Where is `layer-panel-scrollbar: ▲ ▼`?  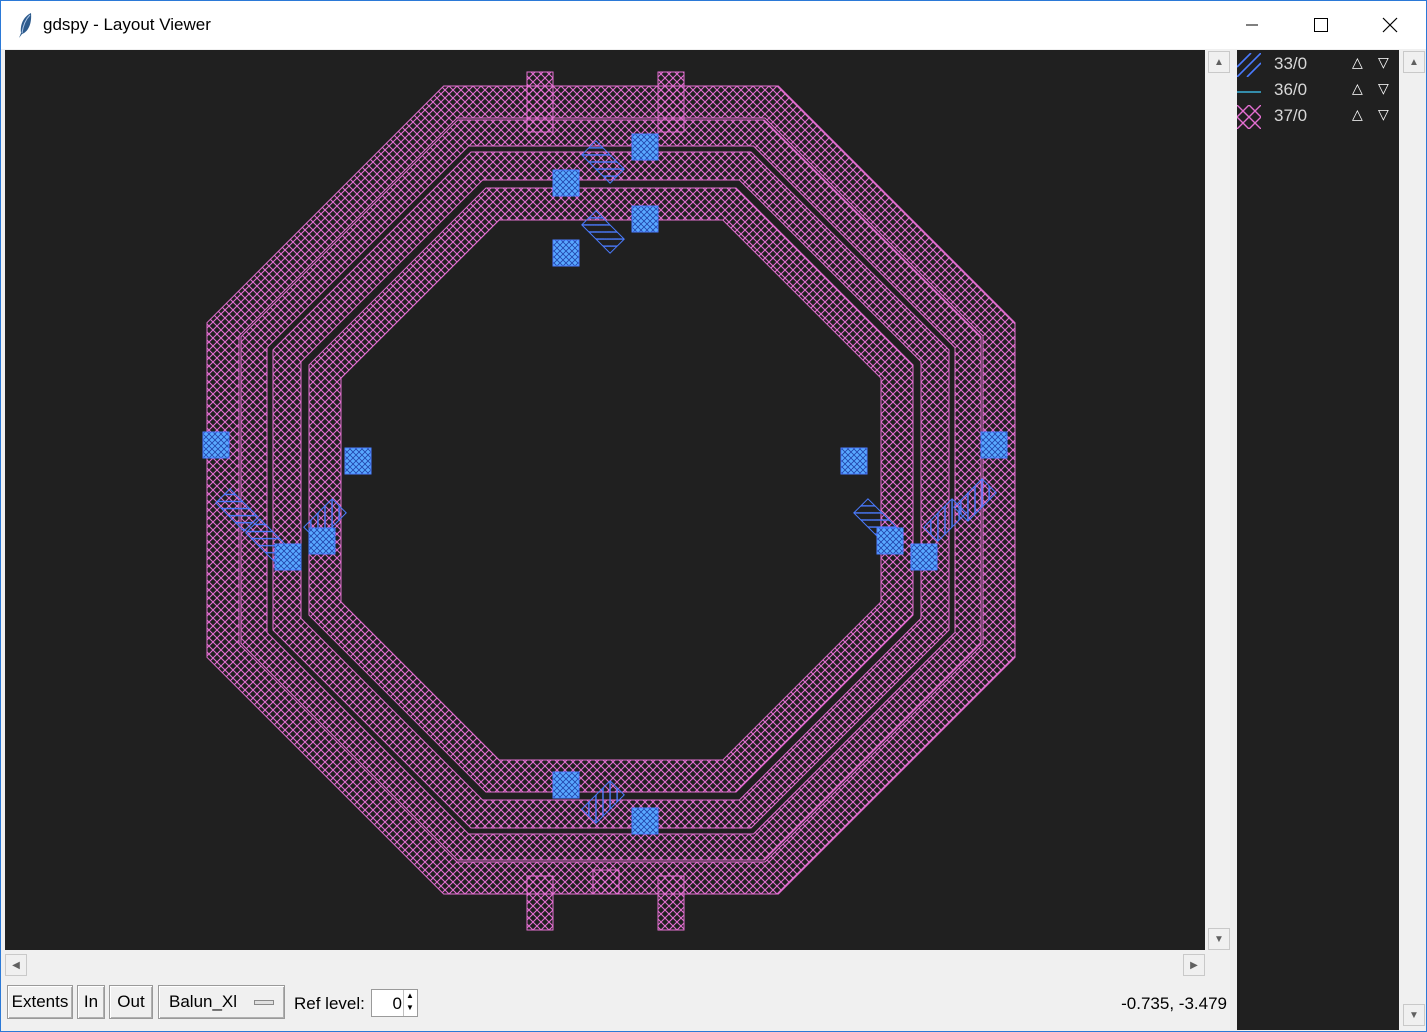
layer-panel-scrollbar: ▲ ▼ is located at coordinates (1414, 540).